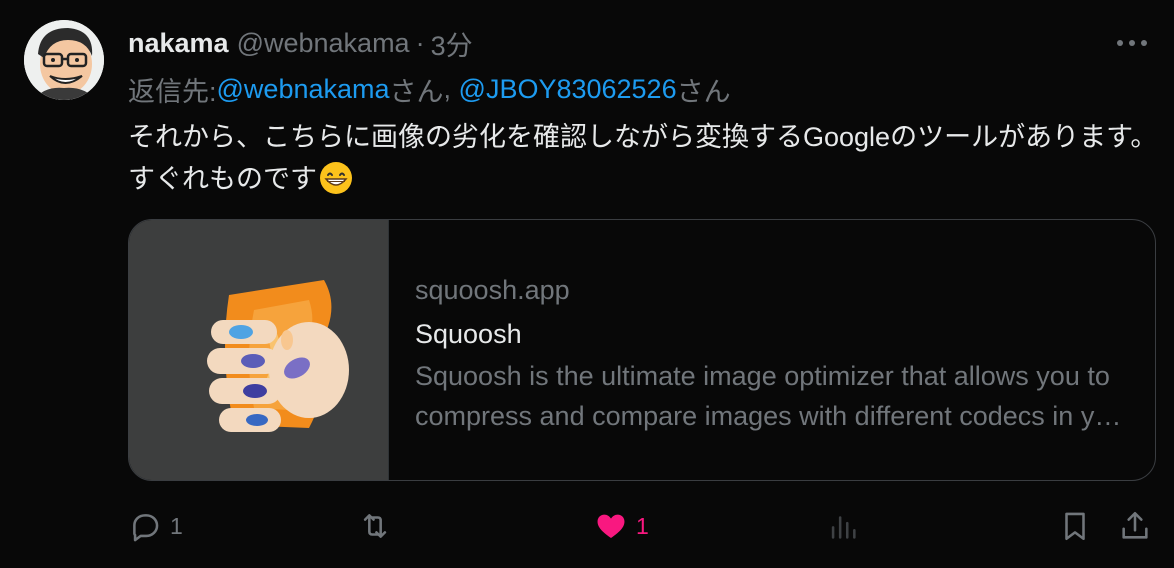  I want to click on bookmark-icon, so click(1075, 526).